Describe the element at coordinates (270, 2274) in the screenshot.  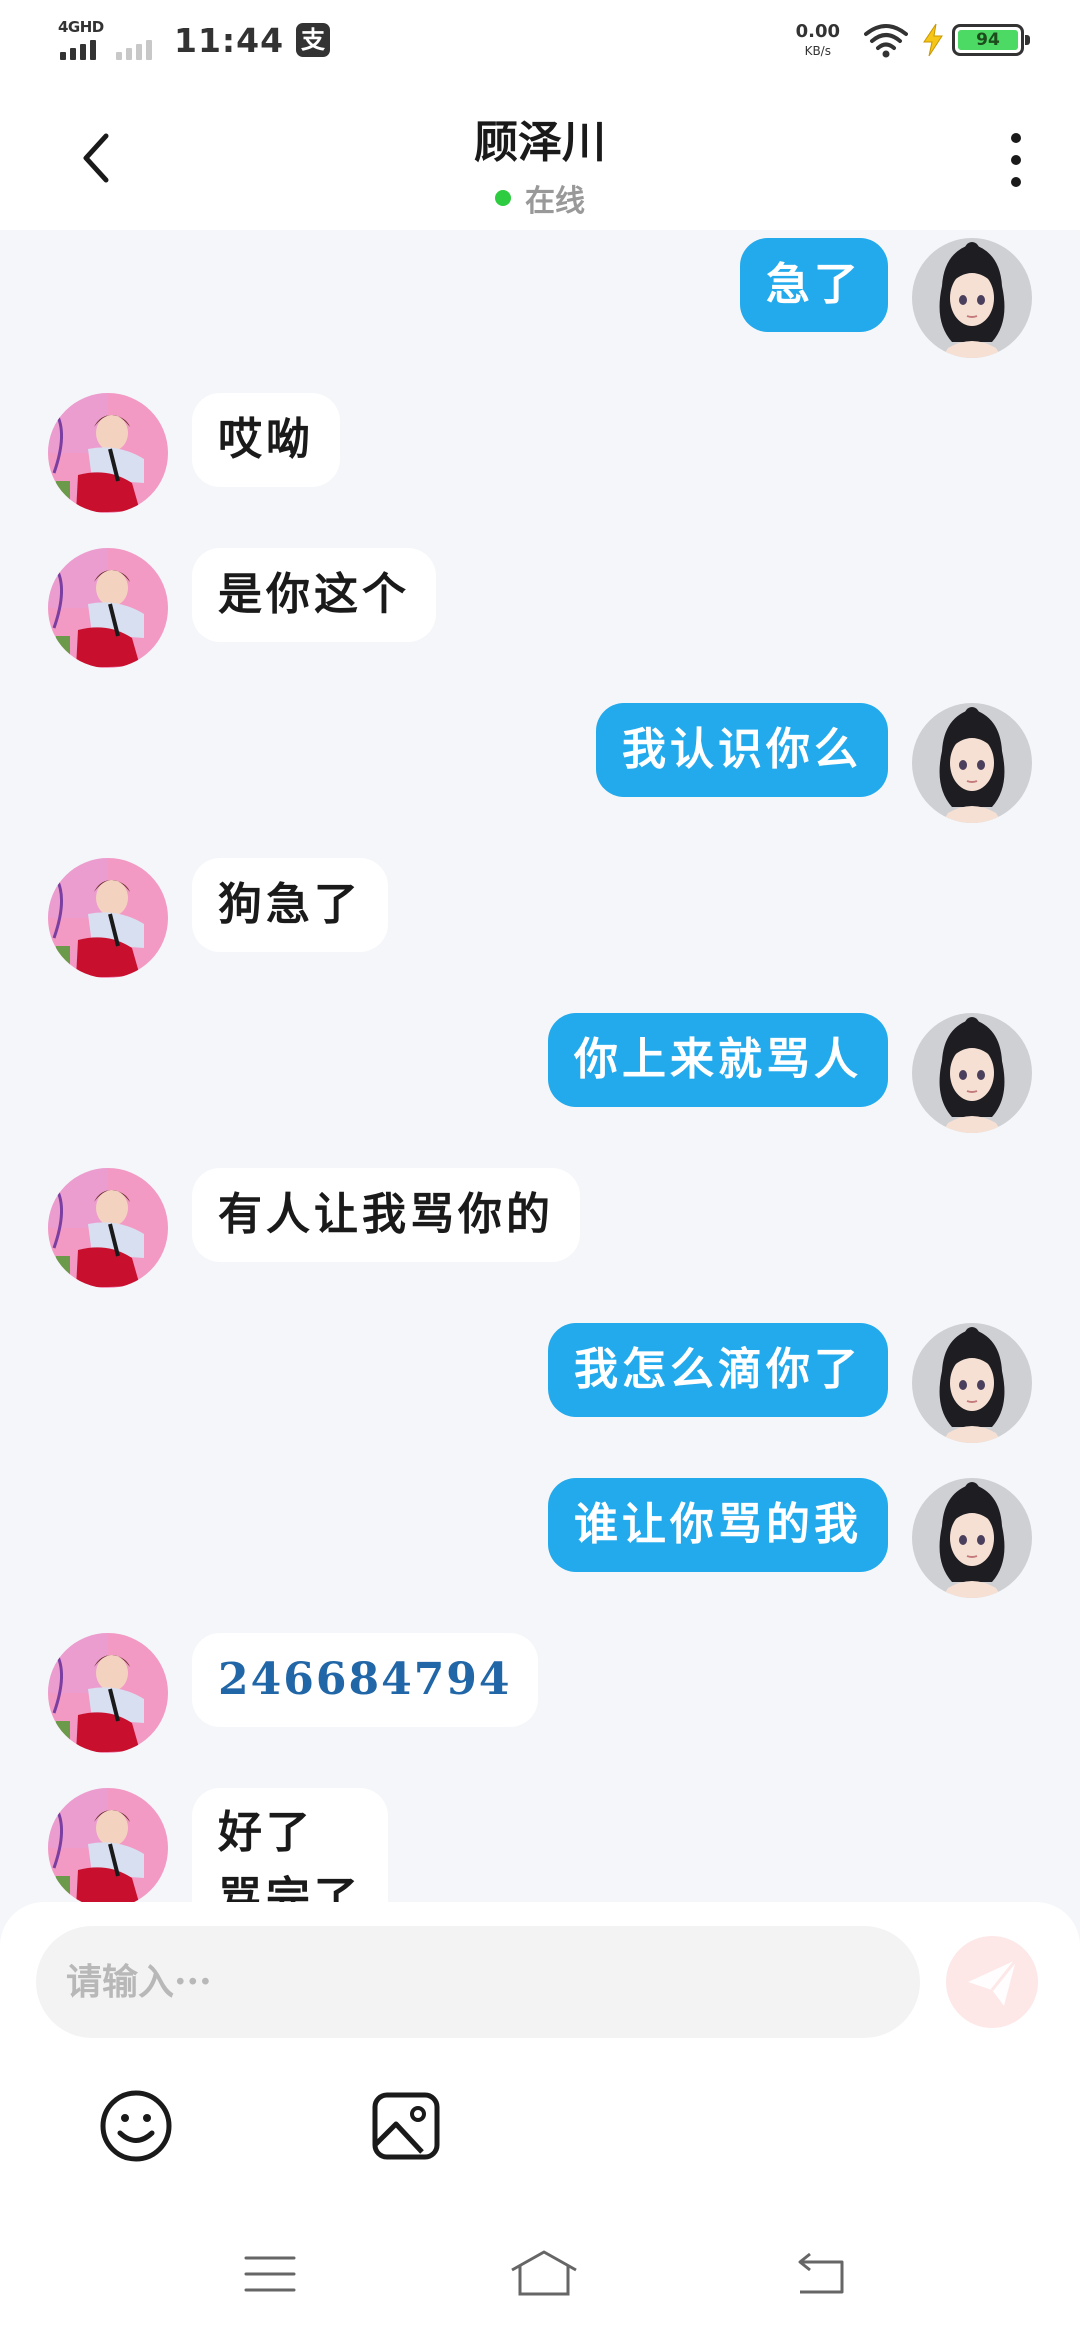
I see `menu-icon` at that location.